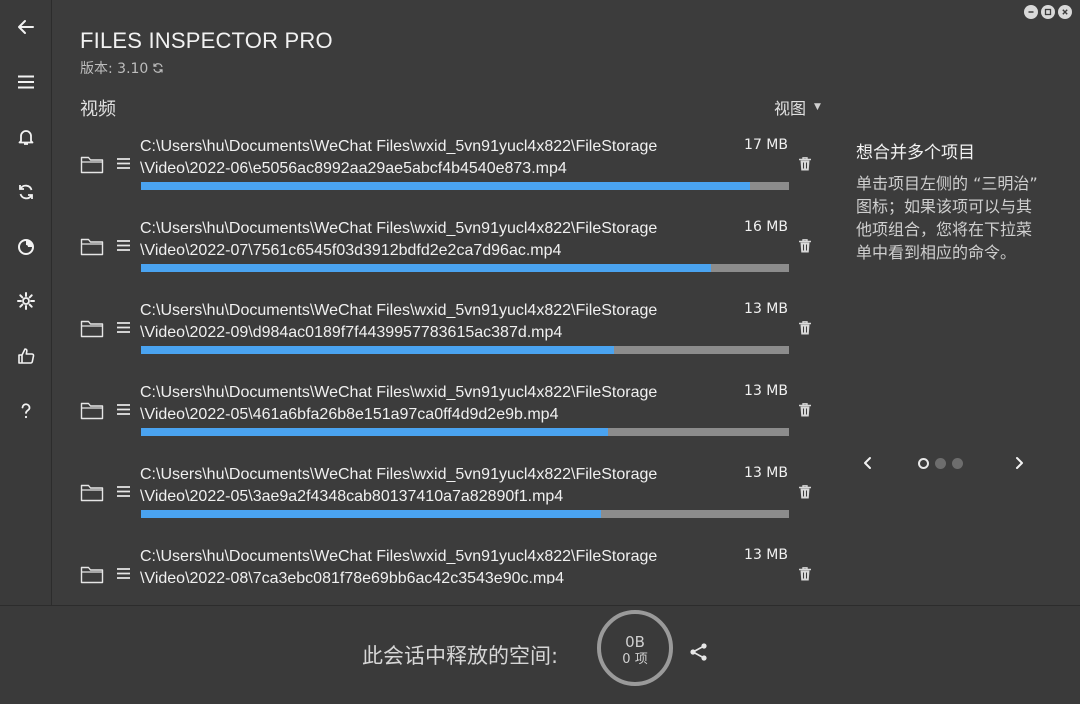 The height and width of the screenshot is (704, 1080). I want to click on view-dropdown: 视图 ▼, so click(797, 107).